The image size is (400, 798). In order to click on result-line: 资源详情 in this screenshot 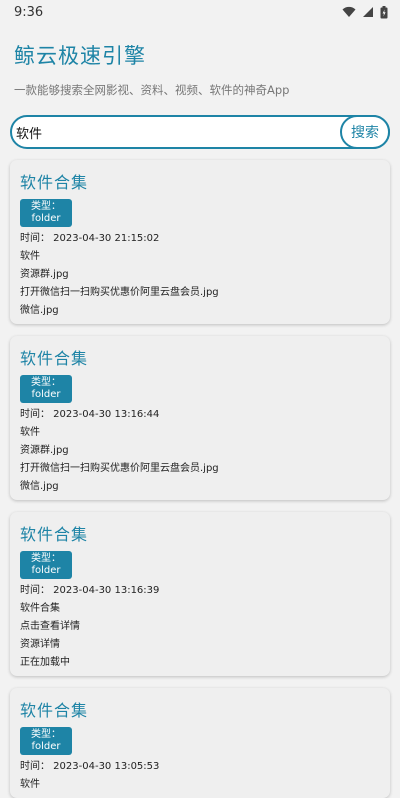, I will do `click(40, 644)`.